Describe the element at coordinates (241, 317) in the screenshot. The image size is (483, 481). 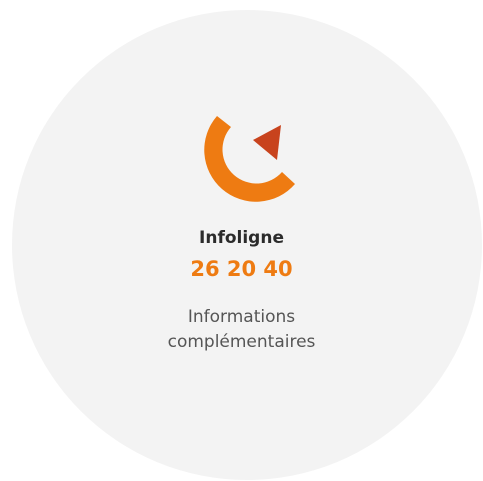
I see `info-line-1: Informations` at that location.